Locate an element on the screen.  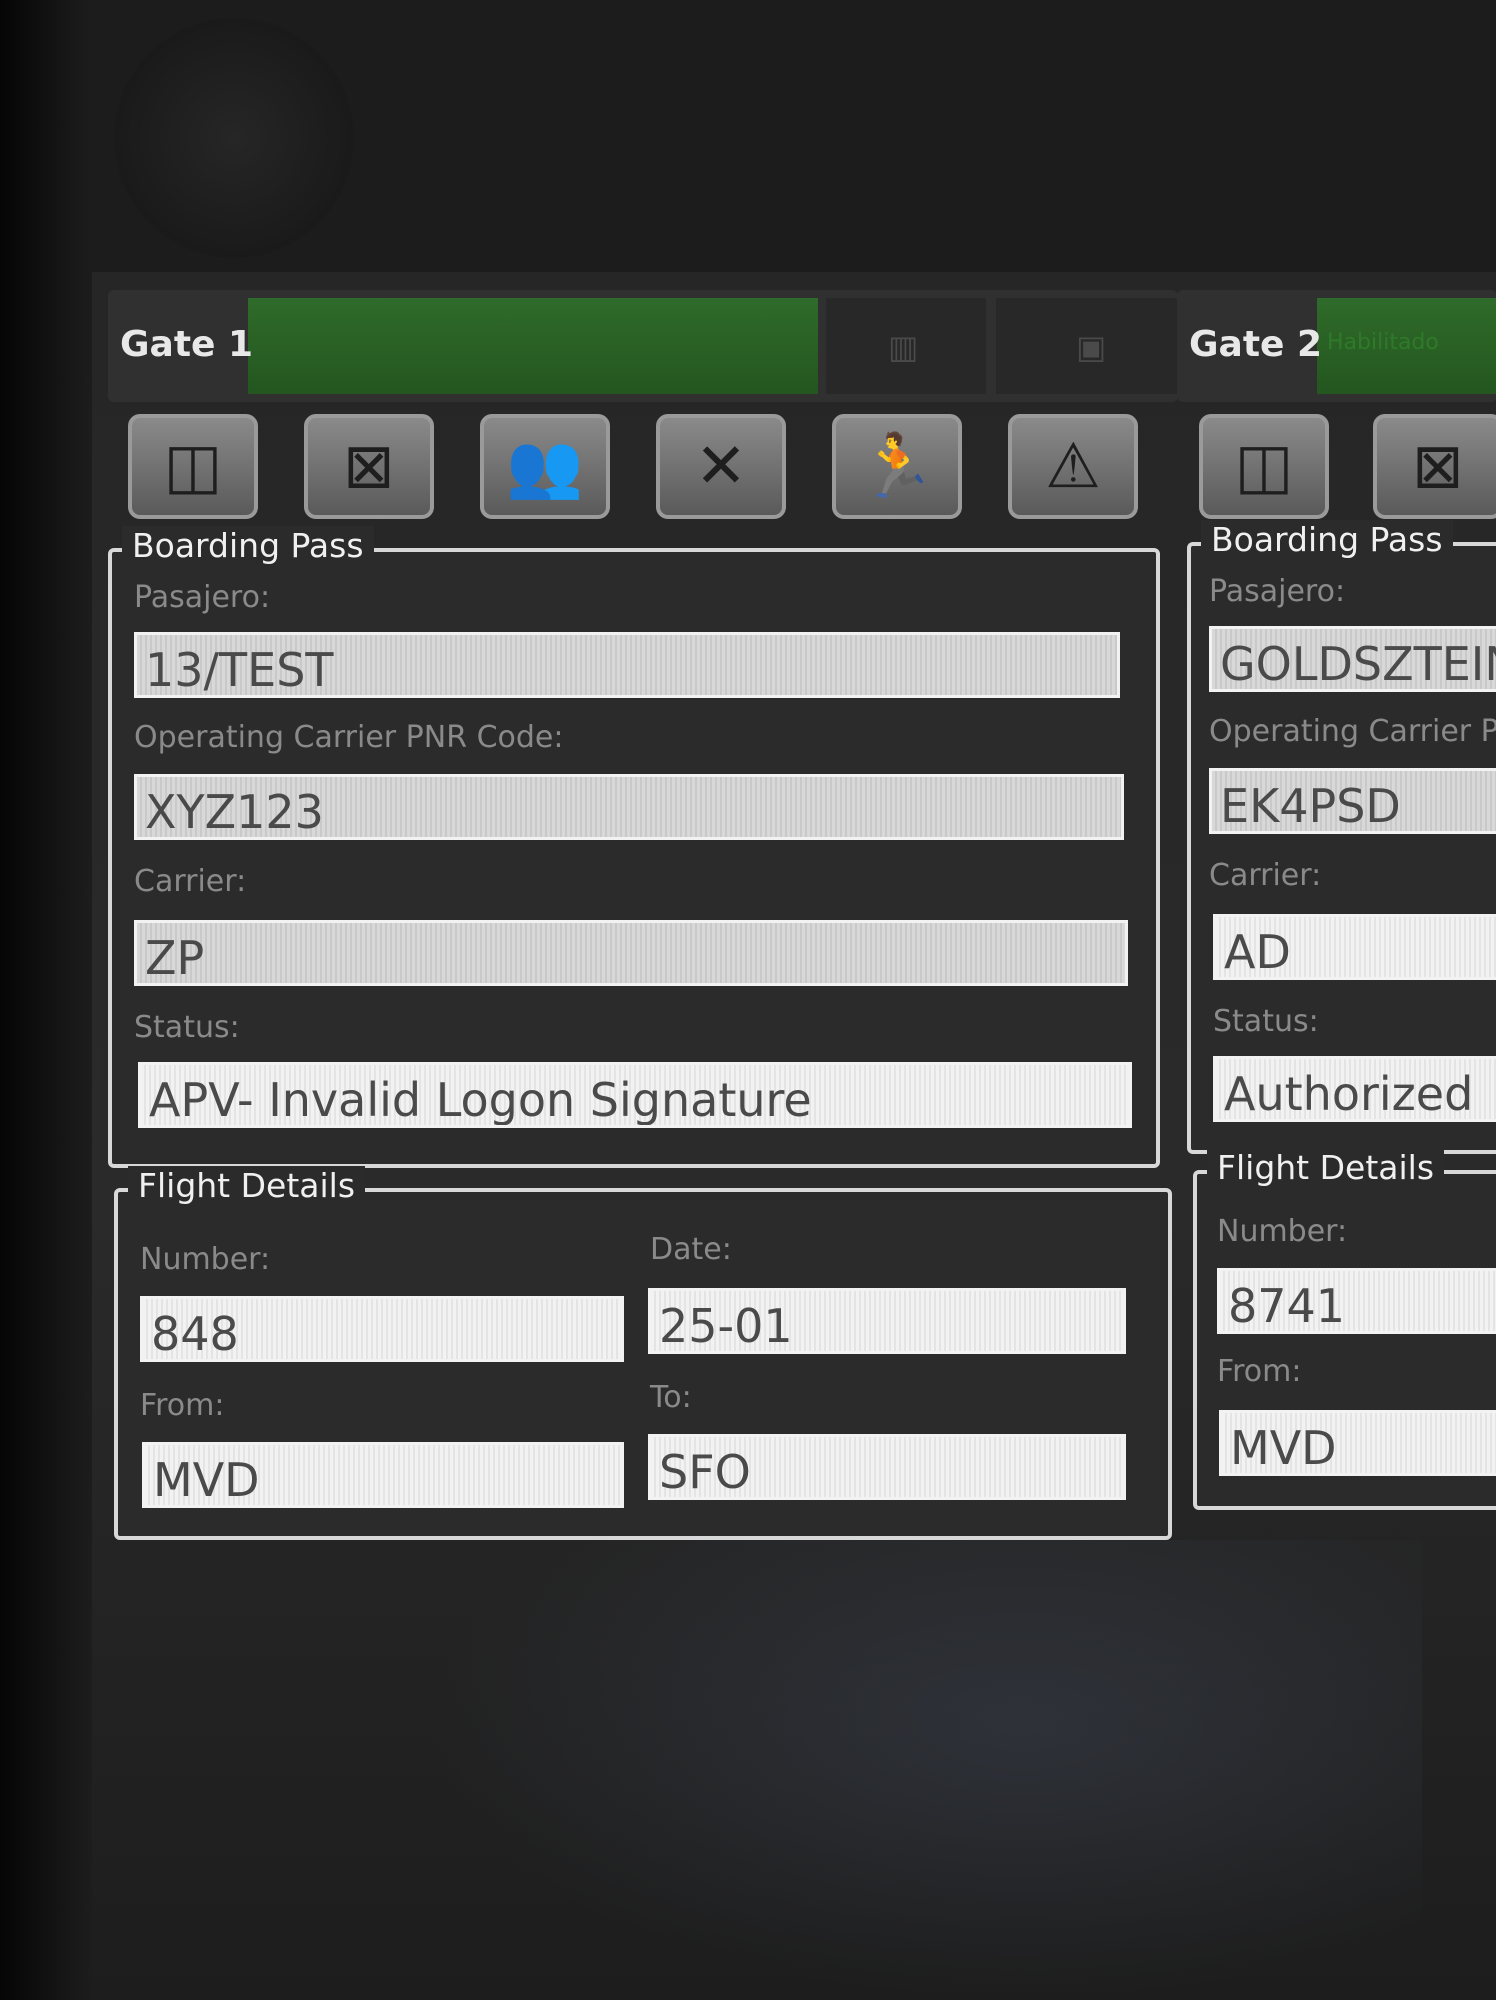
pnr-label: Operating Carrier PI is located at coordinates (1352, 731).